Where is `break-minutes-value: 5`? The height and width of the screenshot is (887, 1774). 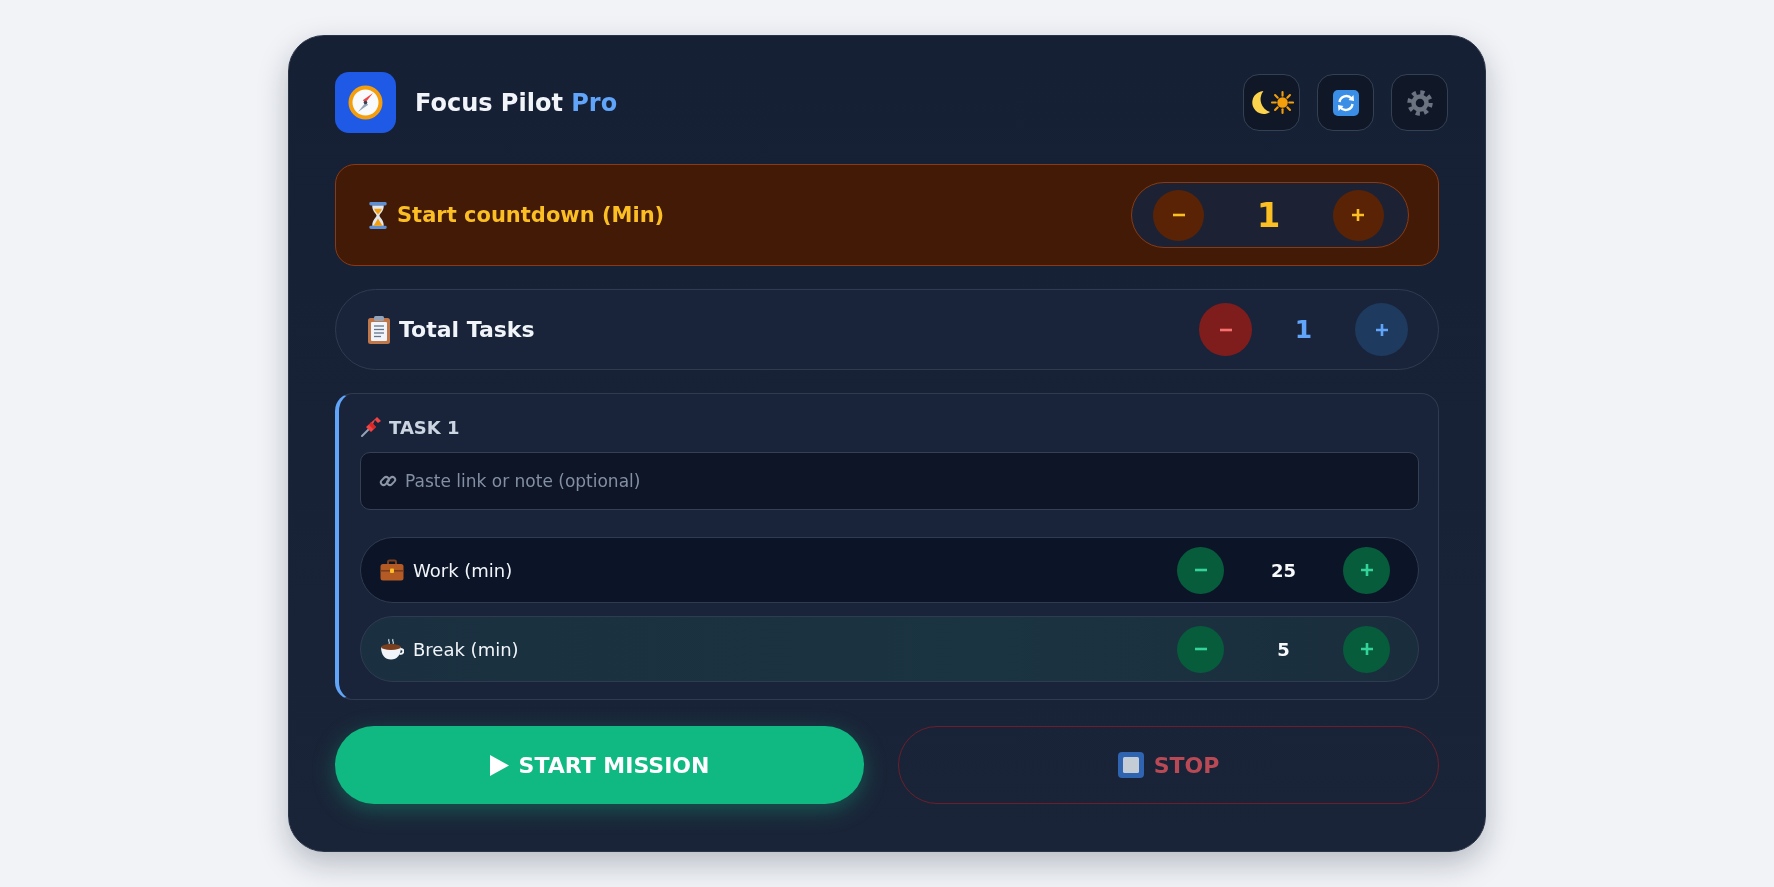 break-minutes-value: 5 is located at coordinates (1283, 649).